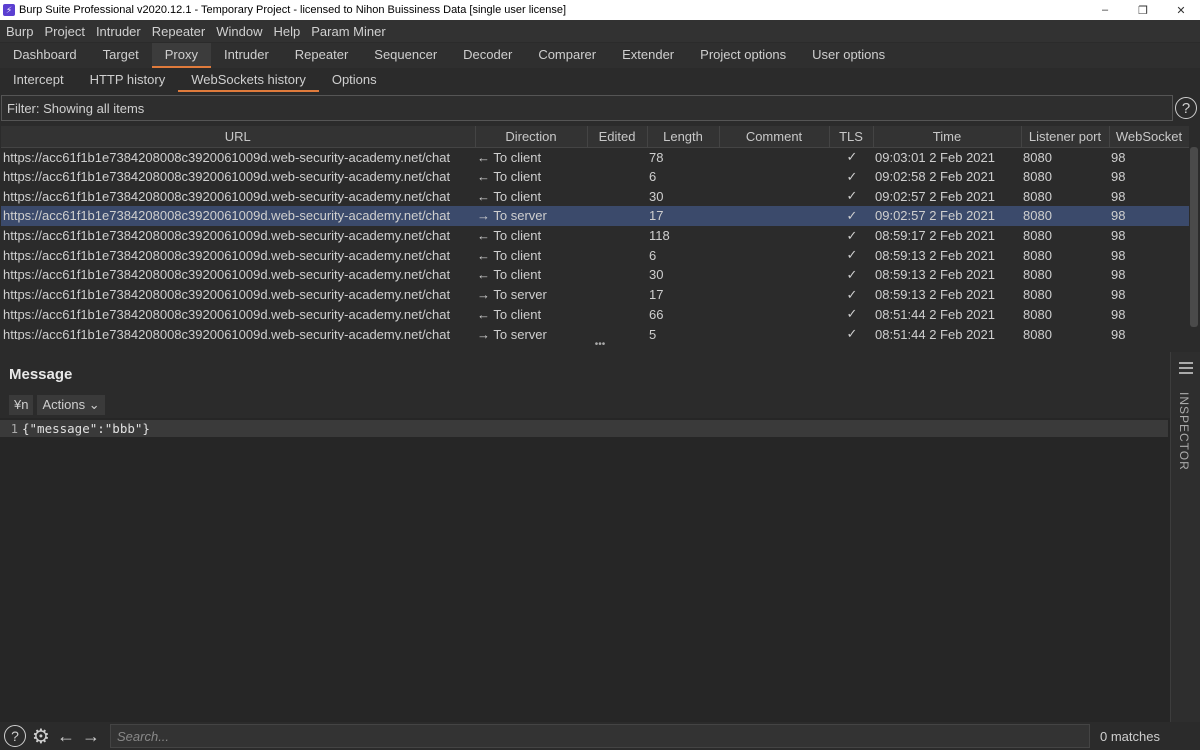 This screenshot has height=750, width=1200. What do you see at coordinates (321, 55) in the screenshot?
I see `tab-repeater: Repeater` at bounding box center [321, 55].